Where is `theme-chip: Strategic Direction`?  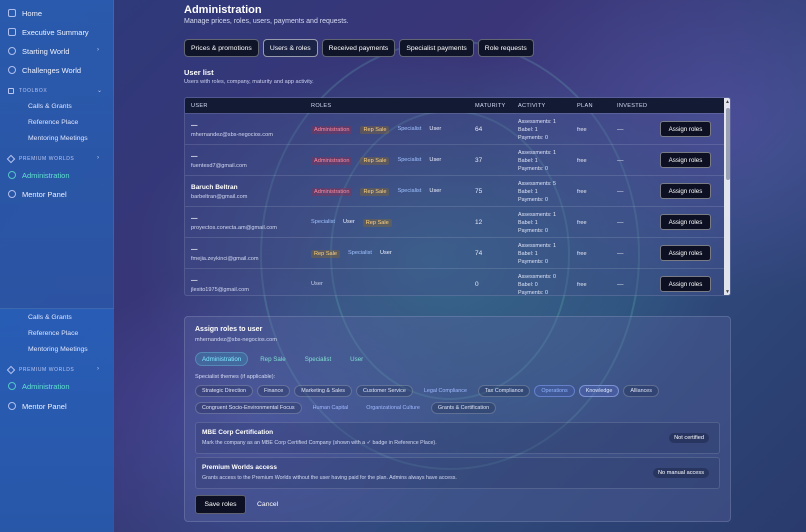 theme-chip: Strategic Direction is located at coordinates (224, 391).